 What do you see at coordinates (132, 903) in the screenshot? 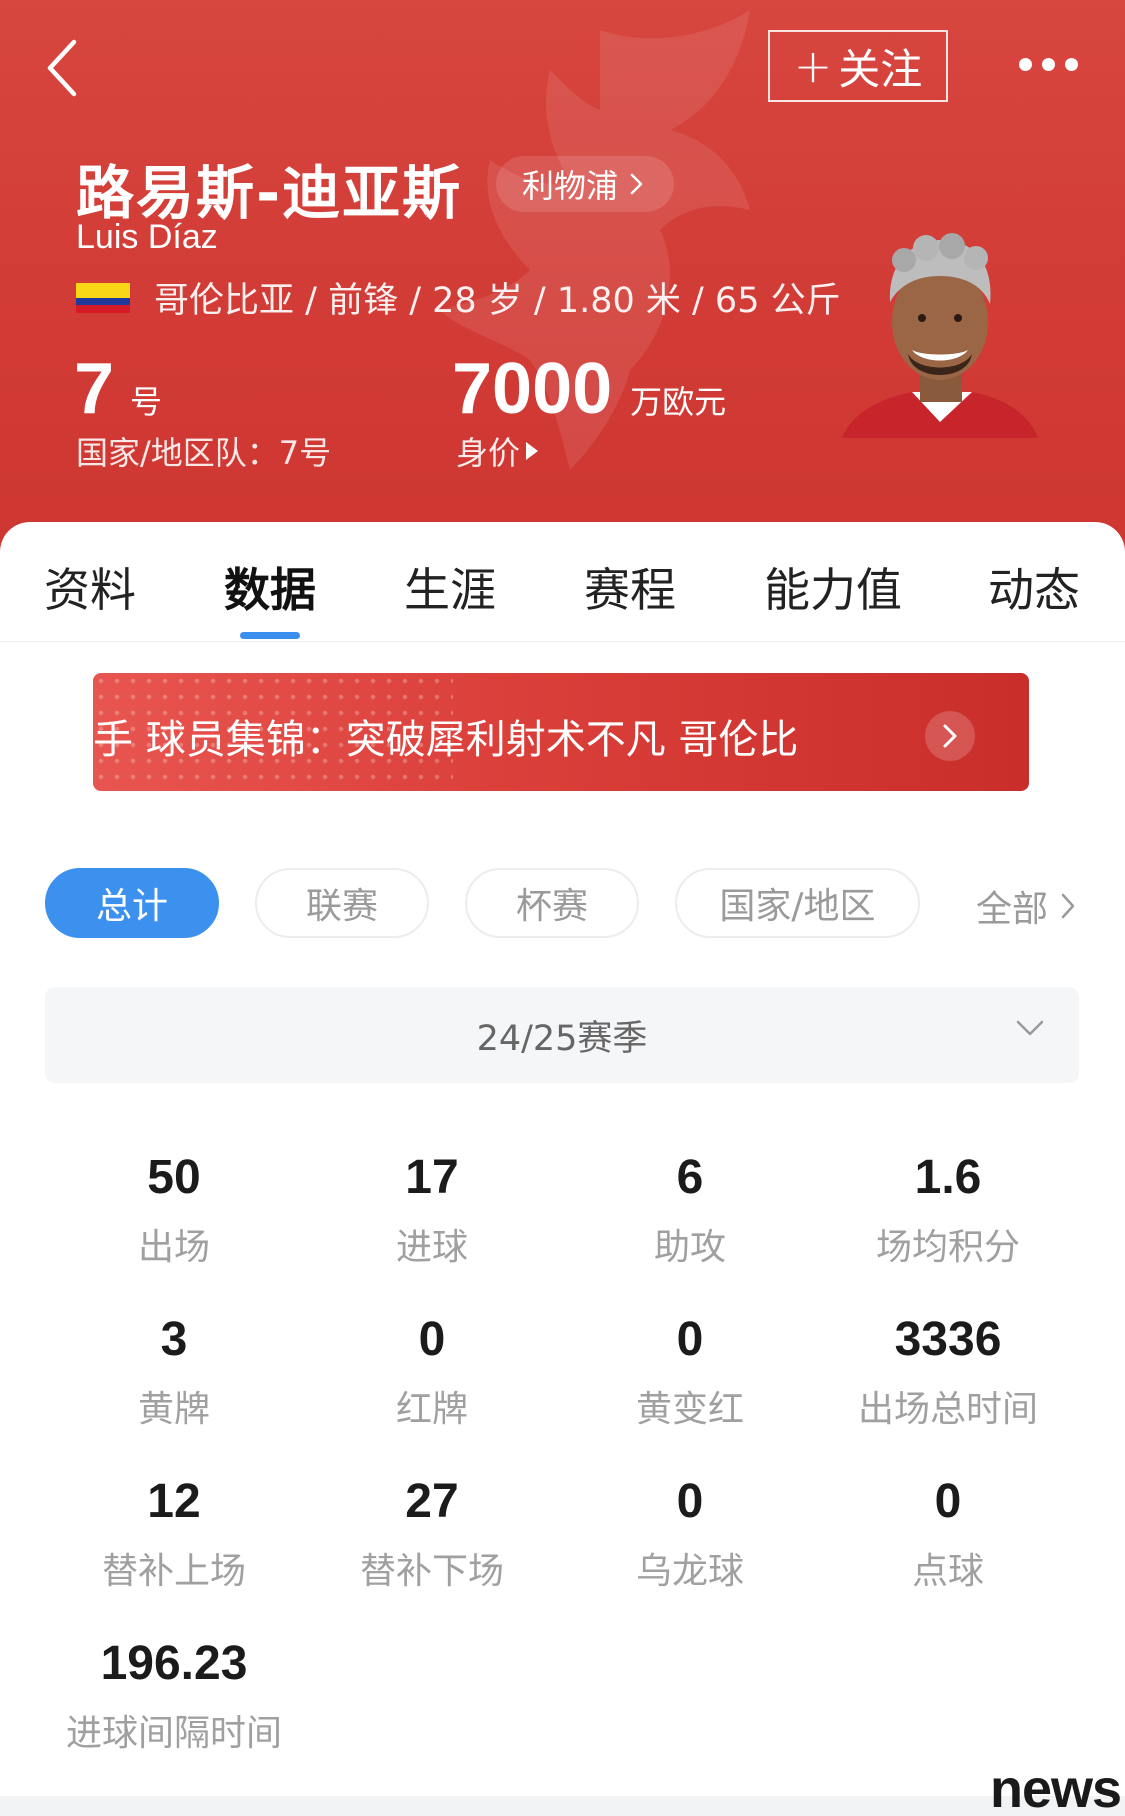
I see `filter-chip-total: 总计` at bounding box center [132, 903].